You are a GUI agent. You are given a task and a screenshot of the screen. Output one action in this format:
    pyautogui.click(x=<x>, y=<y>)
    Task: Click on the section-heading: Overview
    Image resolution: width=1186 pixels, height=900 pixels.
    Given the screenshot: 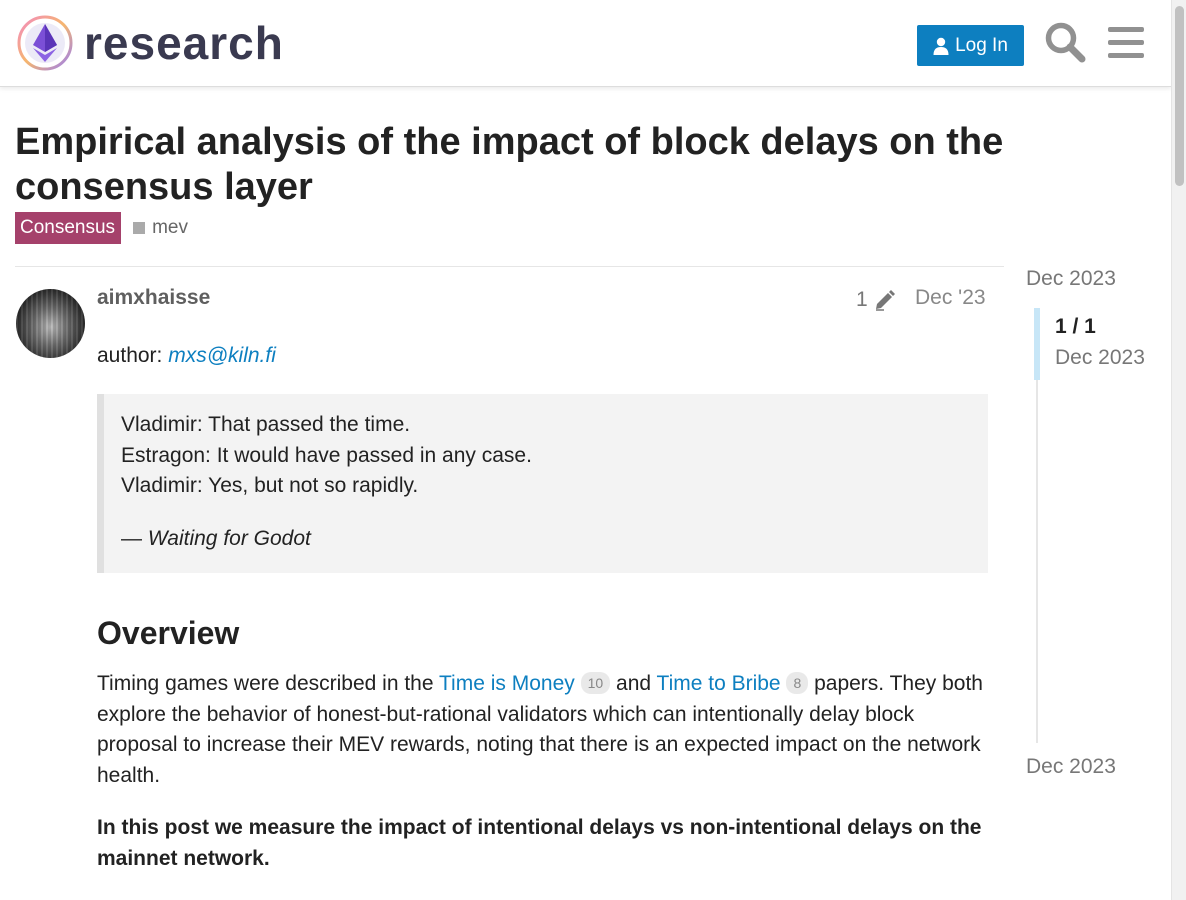 What is the action you would take?
    pyautogui.click(x=168, y=633)
    